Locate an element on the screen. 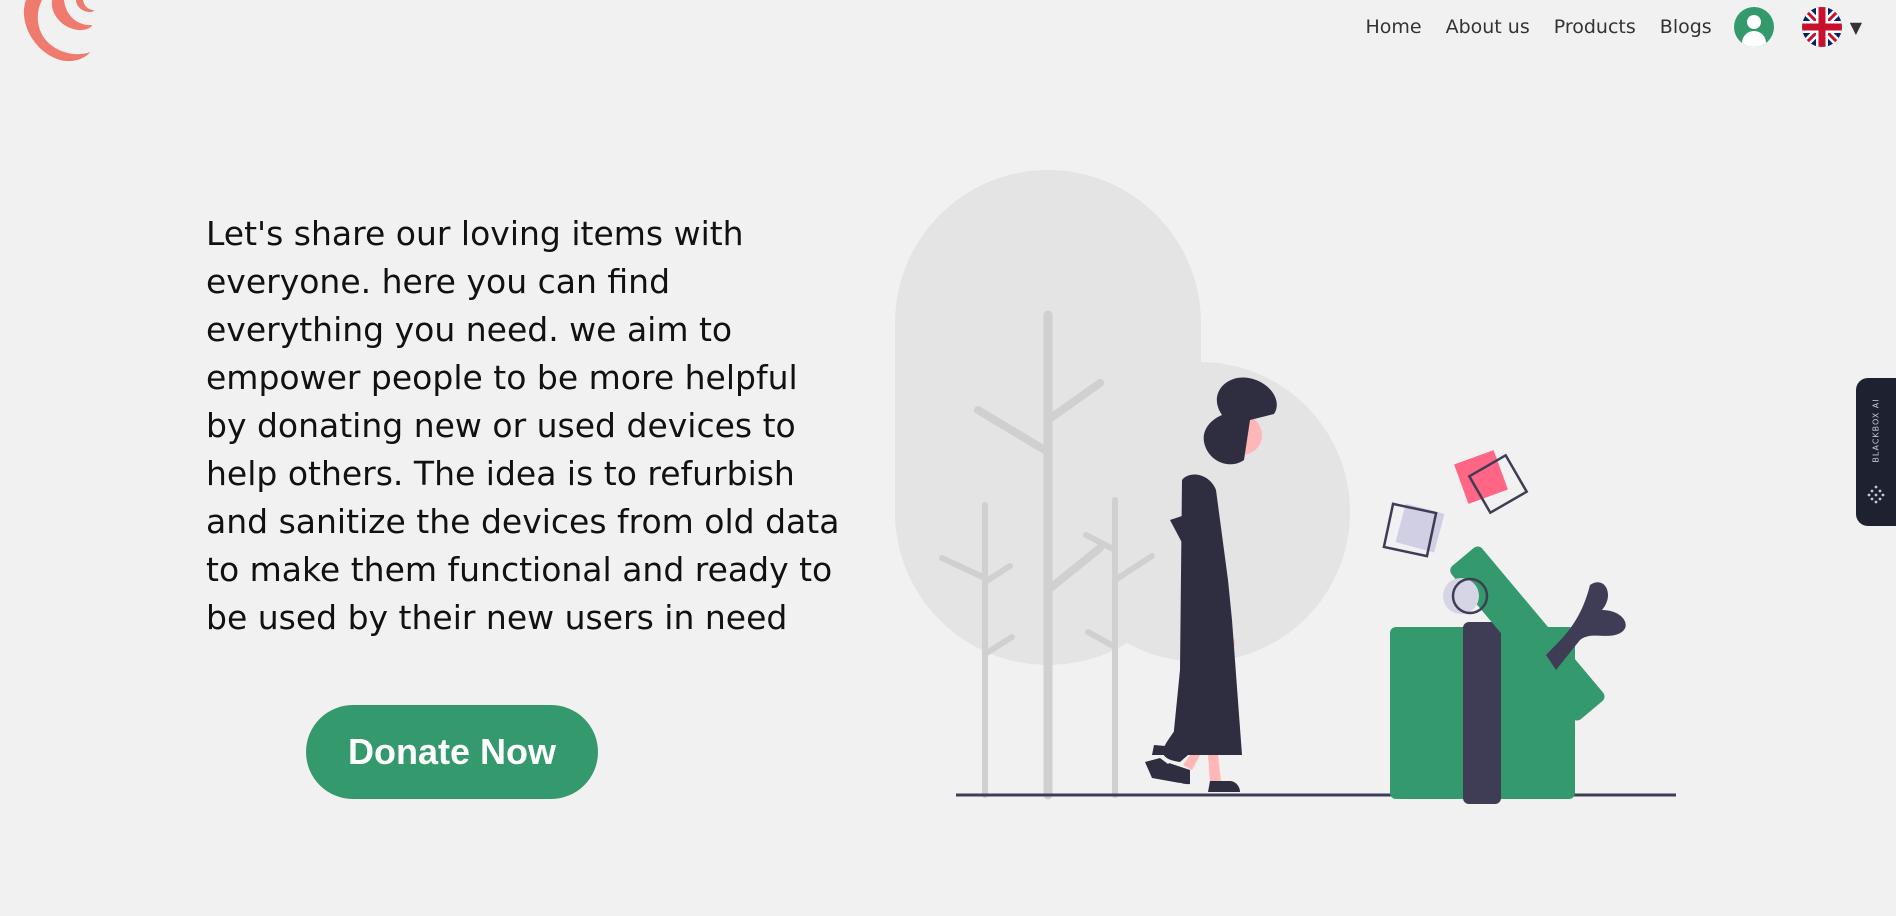 Image resolution: width=1896 pixels, height=916 pixels. user-icon is located at coordinates (1753, 27).